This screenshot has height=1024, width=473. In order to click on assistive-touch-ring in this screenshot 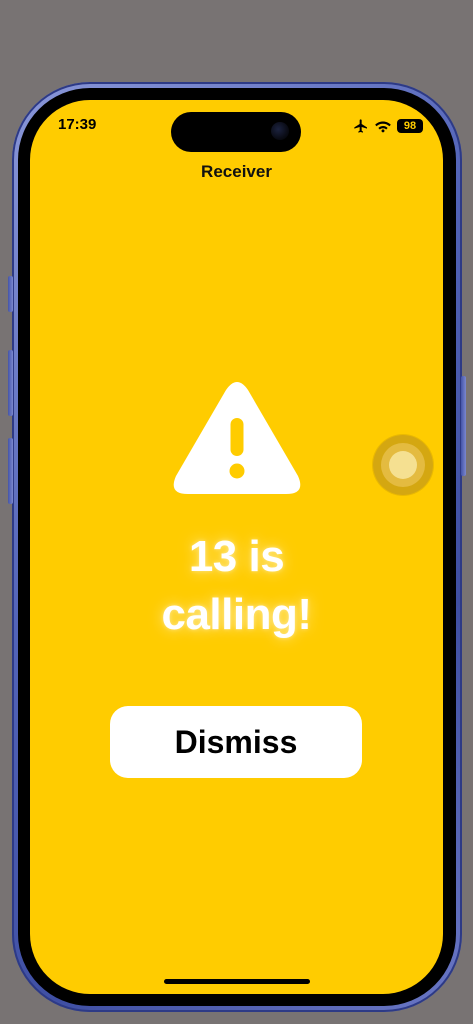, I will do `click(403, 465)`.